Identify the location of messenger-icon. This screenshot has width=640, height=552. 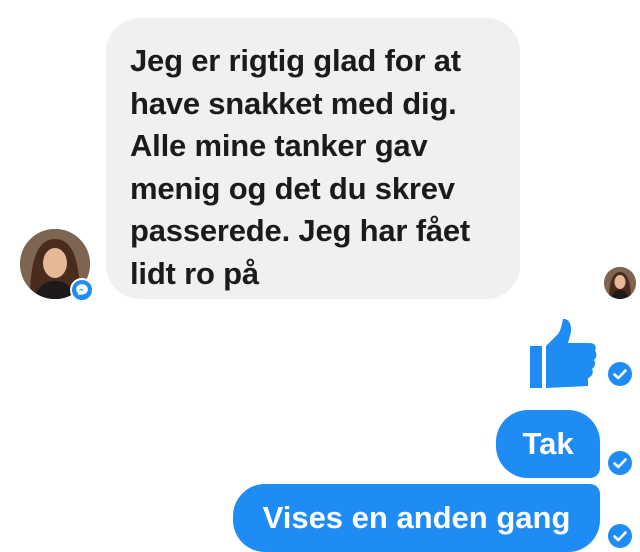
(82, 290).